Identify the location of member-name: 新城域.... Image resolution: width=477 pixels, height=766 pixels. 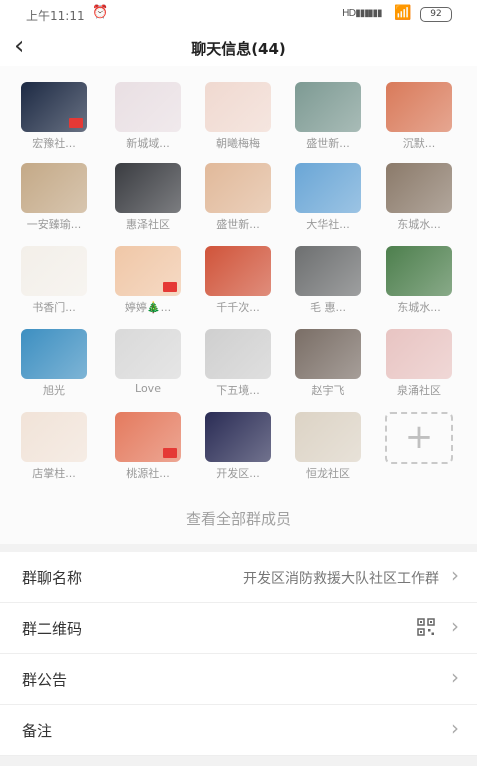
(148, 143).